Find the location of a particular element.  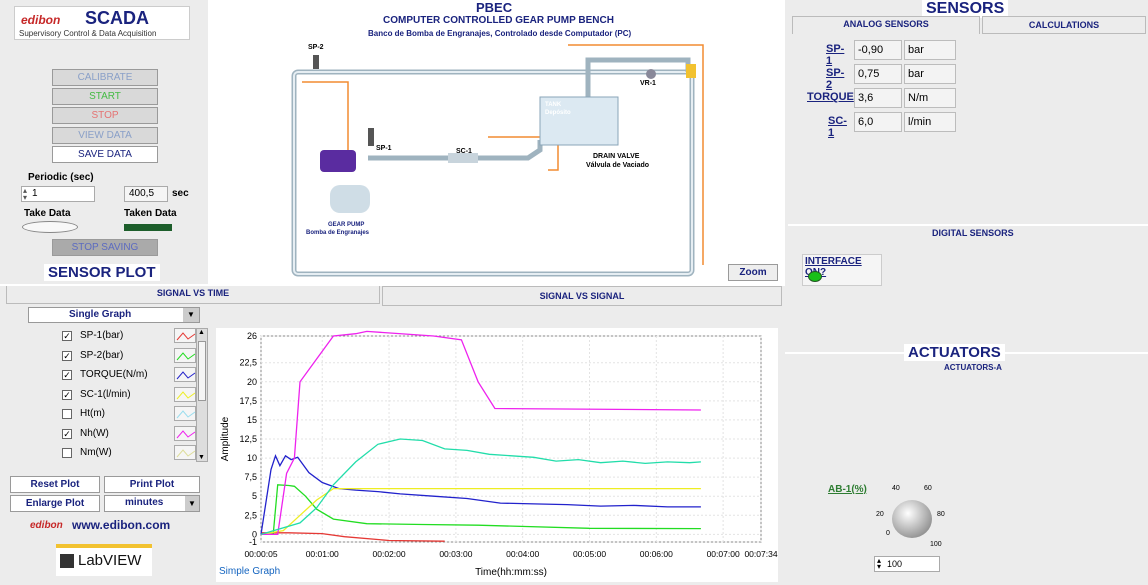

scroll-down-icon: ▼ is located at coordinates (201, 457).